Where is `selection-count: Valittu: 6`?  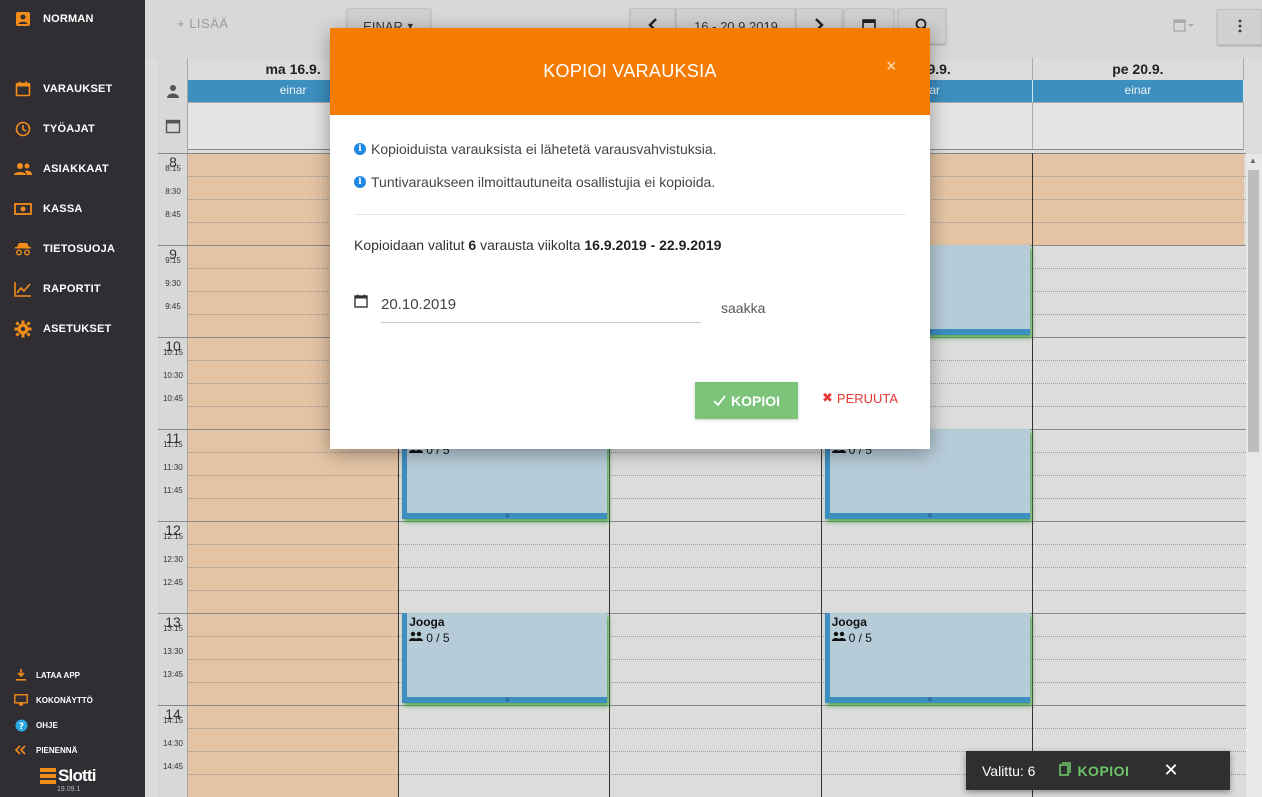
selection-count: Valittu: 6 is located at coordinates (1009, 770).